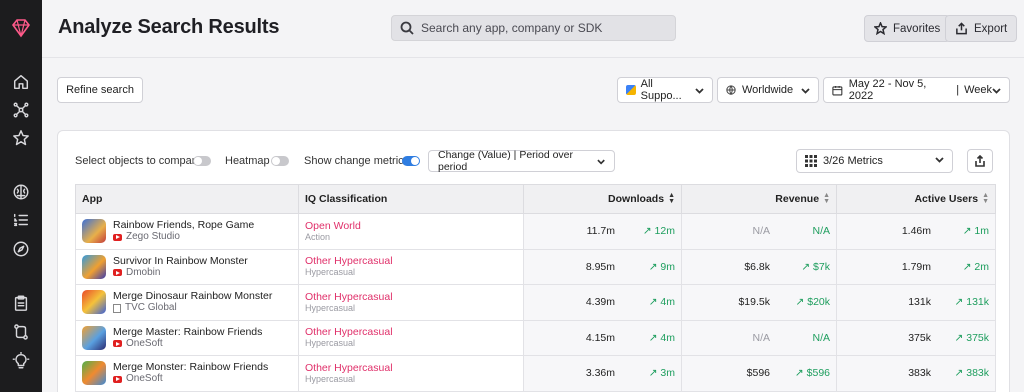 Image resolution: width=1024 pixels, height=392 pixels. I want to click on date-range-dropdown: May 22 - Nov 5, 2022 | Week, so click(916, 90).